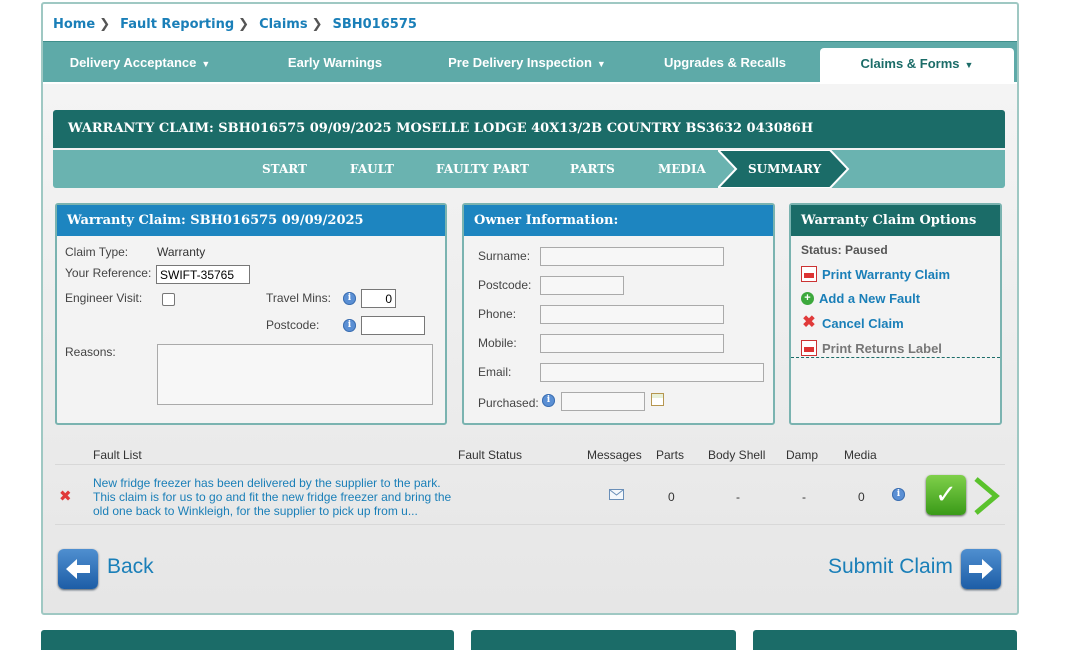 This screenshot has width=1074, height=650. What do you see at coordinates (886, 274) in the screenshot?
I see `print-warranty-claim-label: Print Warranty Claim` at bounding box center [886, 274].